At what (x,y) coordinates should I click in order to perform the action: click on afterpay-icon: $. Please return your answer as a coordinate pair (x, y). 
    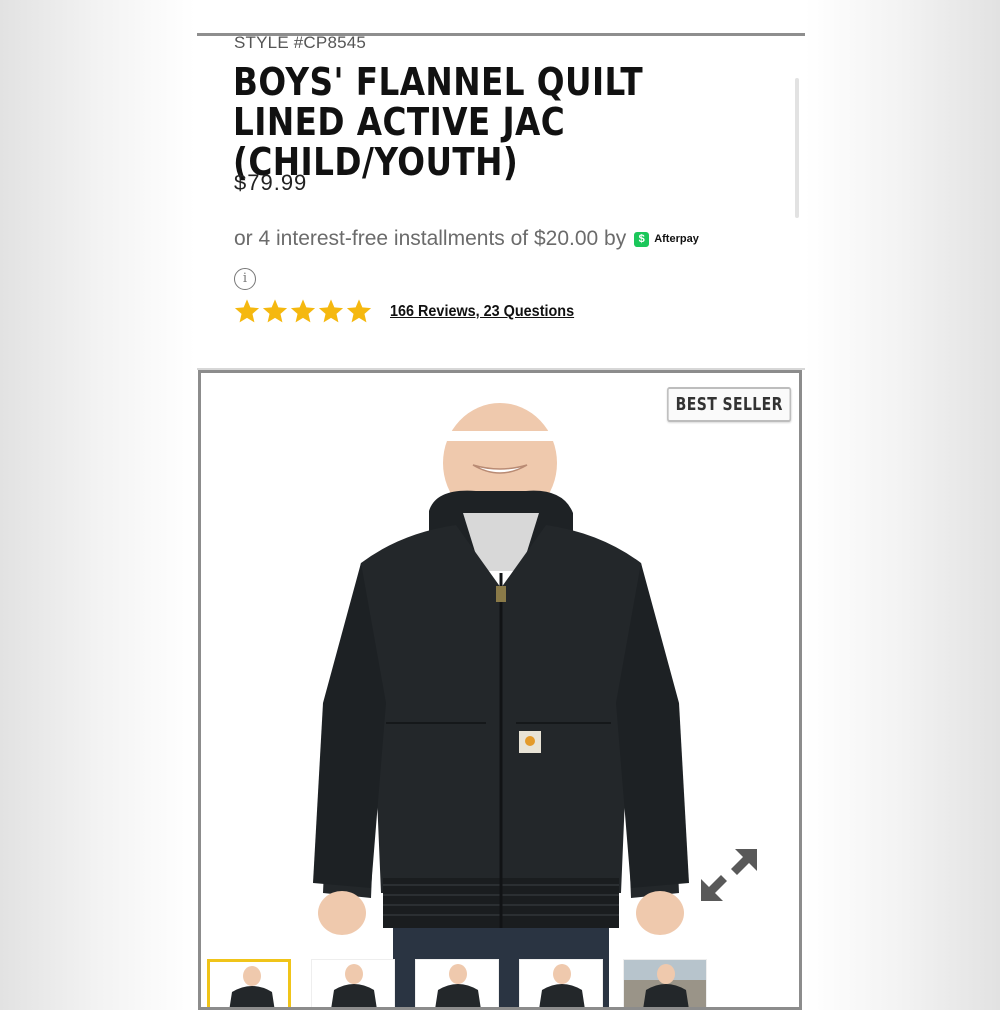
    Looking at the image, I should click on (642, 239).